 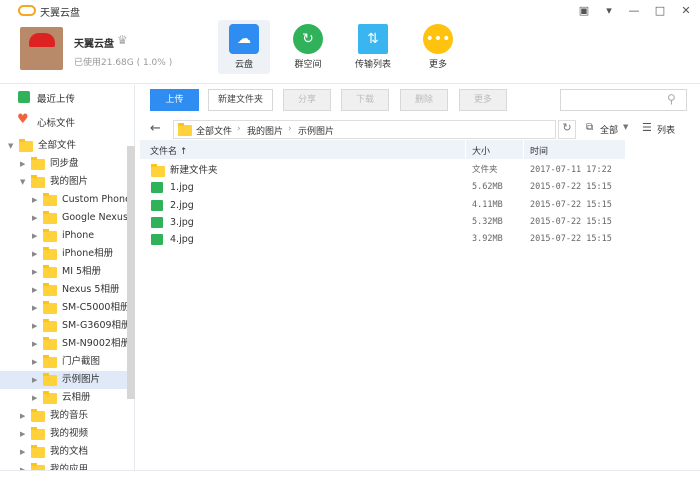 I want to click on file-name: 4.jpg, so click(x=182, y=240).